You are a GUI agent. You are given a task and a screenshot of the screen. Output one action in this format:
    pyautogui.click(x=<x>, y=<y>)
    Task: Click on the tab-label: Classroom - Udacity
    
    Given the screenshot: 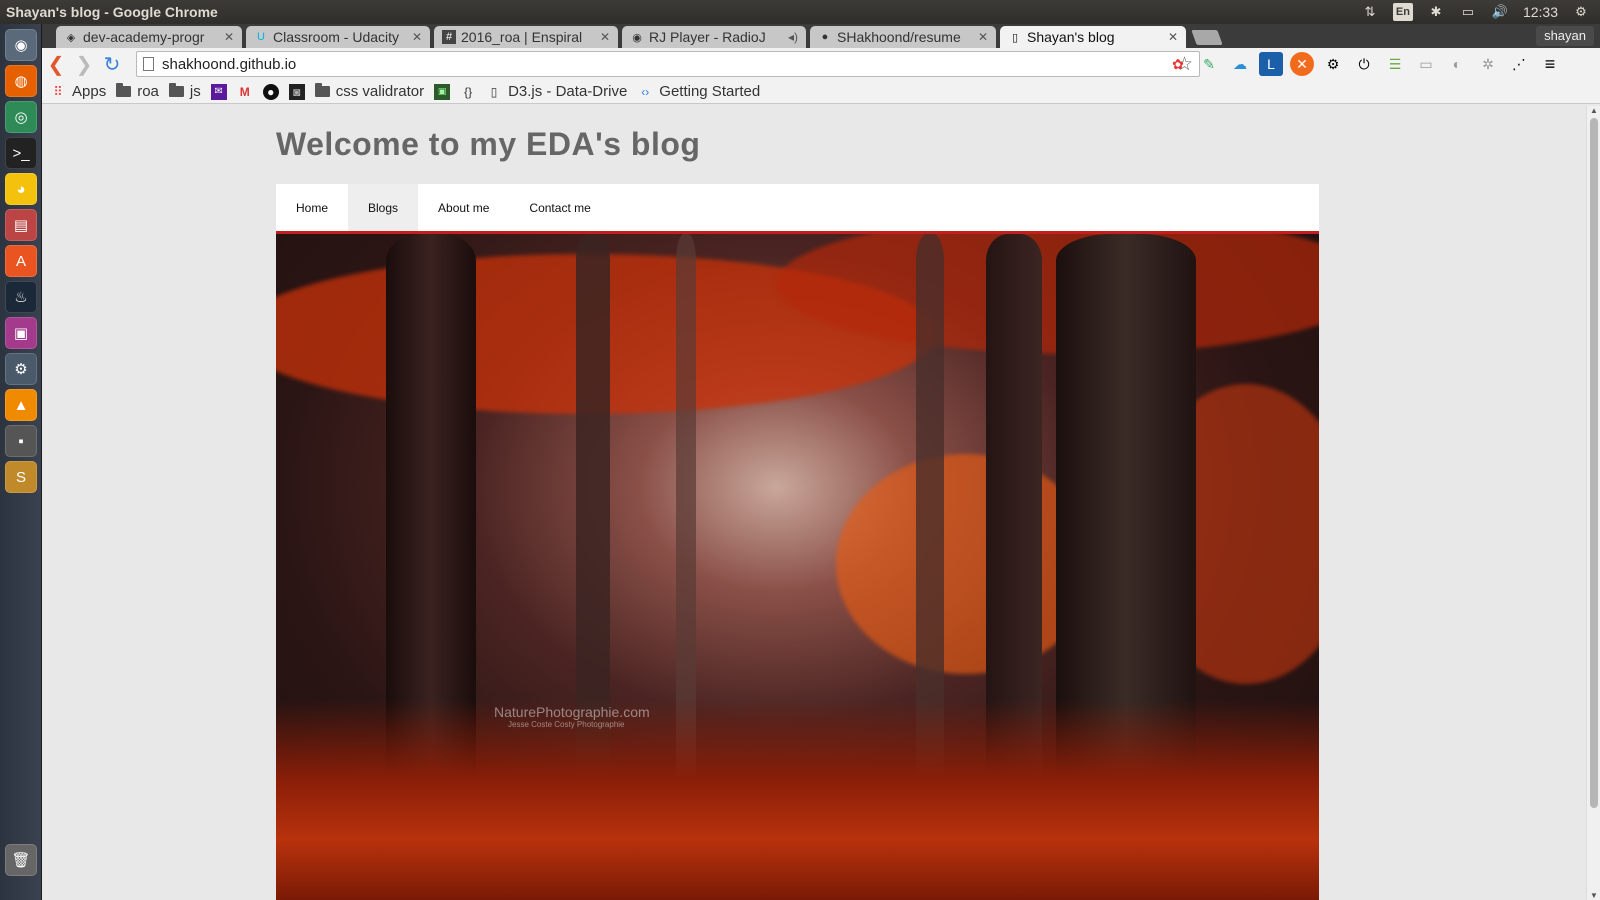 What is the action you would take?
    pyautogui.click(x=336, y=37)
    